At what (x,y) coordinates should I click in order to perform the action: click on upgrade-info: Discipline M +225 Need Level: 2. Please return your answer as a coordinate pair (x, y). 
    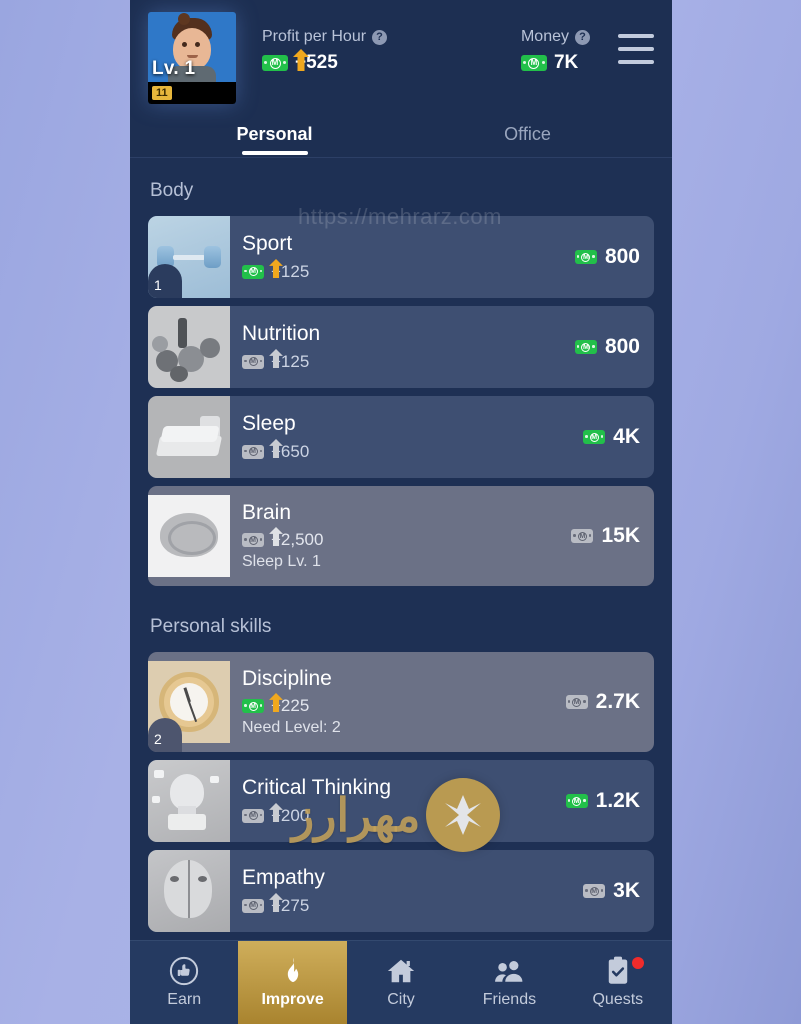
    Looking at the image, I should click on (394, 702).